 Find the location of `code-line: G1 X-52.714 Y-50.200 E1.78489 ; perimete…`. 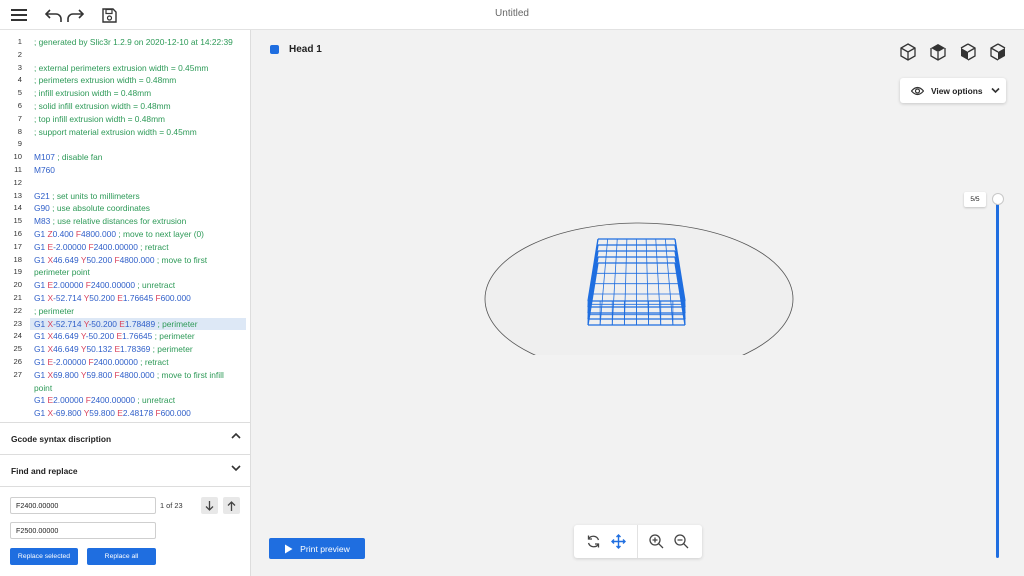

code-line: G1 X-52.714 Y-50.200 E1.78489 ; perimete… is located at coordinates (138, 324).